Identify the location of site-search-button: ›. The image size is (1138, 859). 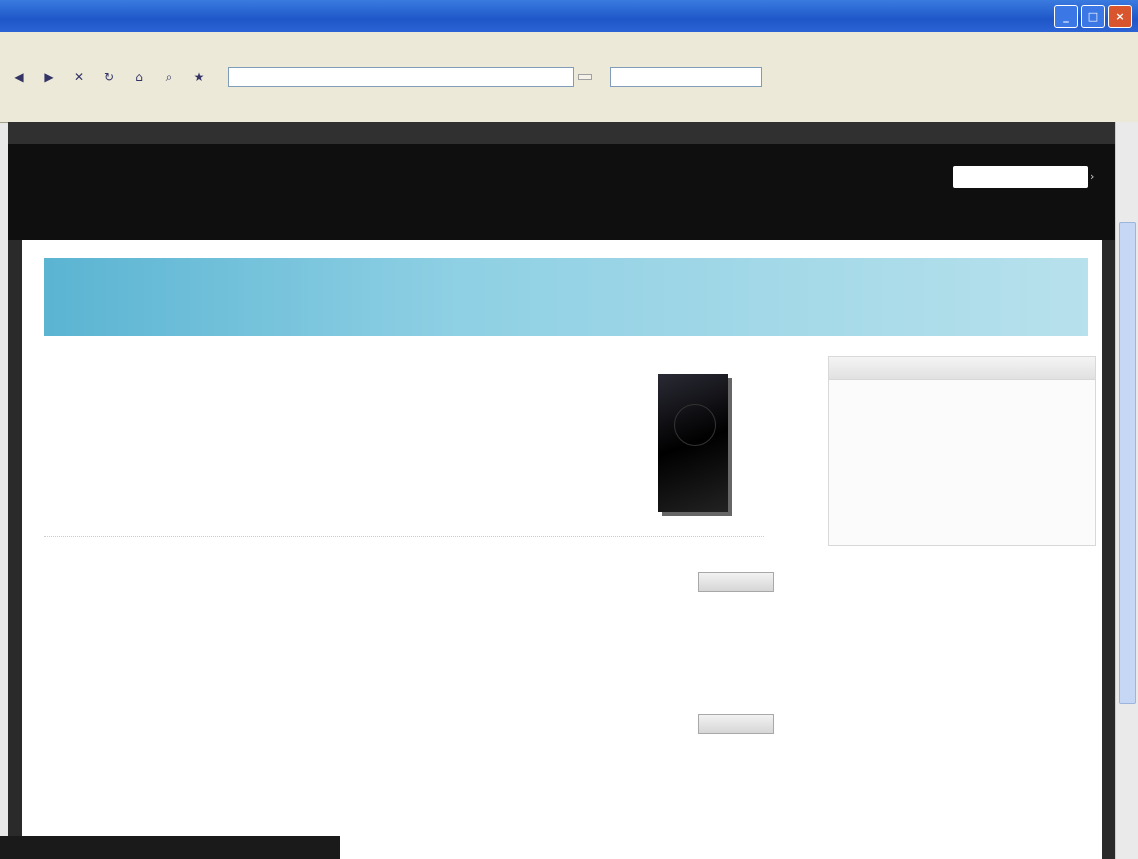
(1092, 176).